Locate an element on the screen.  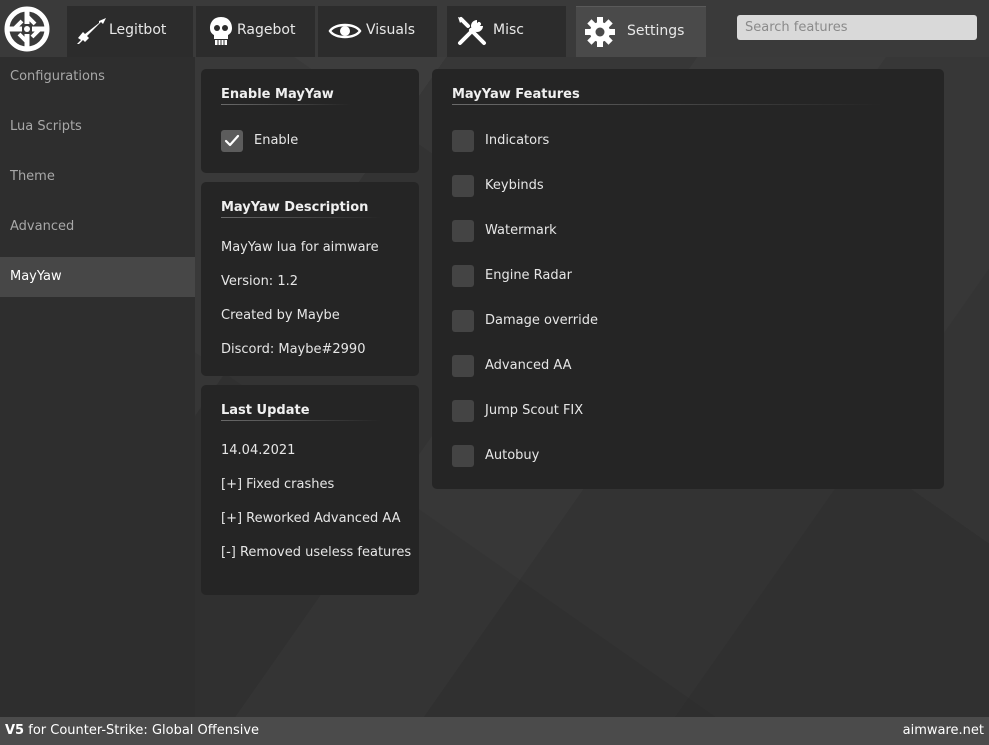
search-input is located at coordinates (857, 27).